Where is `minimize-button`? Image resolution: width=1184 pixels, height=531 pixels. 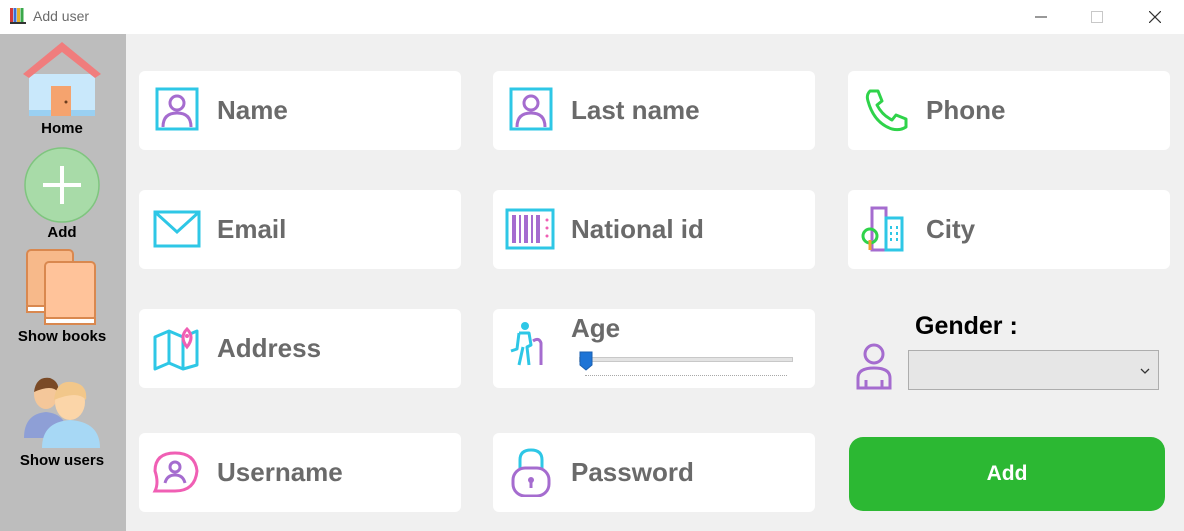
minimize-button is located at coordinates (1041, 17).